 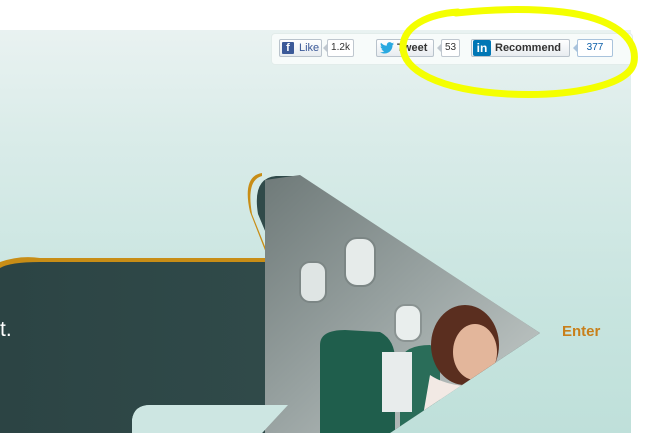 I want to click on hero-text-fragment: t., so click(x=6, y=329).